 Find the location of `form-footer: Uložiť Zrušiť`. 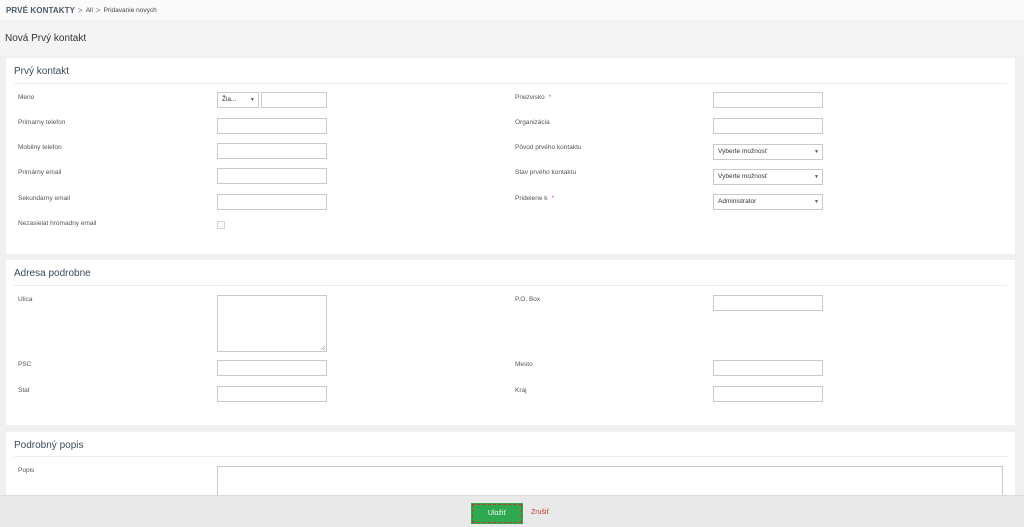

form-footer: Uložiť Zrušiť is located at coordinates (512, 511).